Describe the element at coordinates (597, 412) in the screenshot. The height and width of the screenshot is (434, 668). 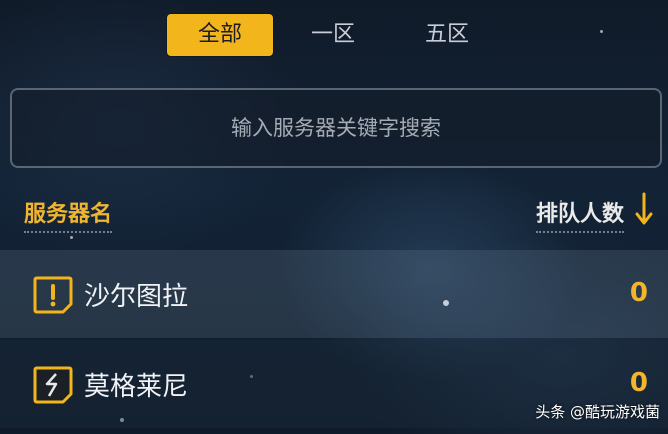
I see `watermark: 头条 @酷玩游戏菌` at that location.